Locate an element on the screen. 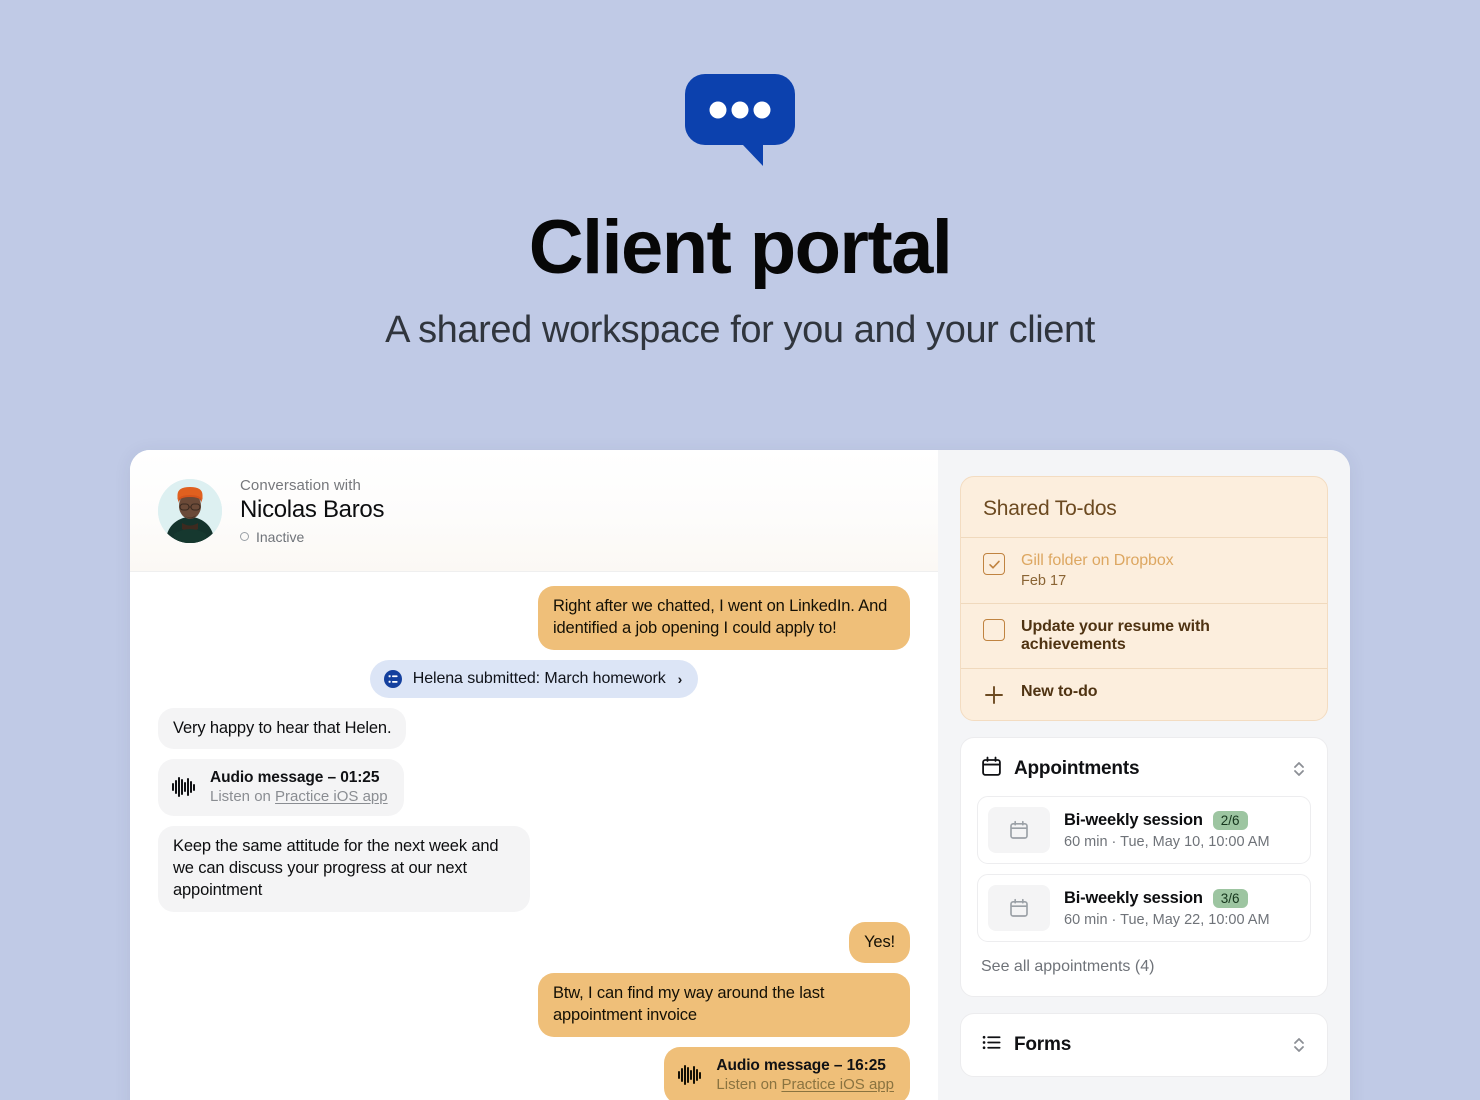 The image size is (1480, 1100). appointment-badge: 2/6 is located at coordinates (1230, 820).